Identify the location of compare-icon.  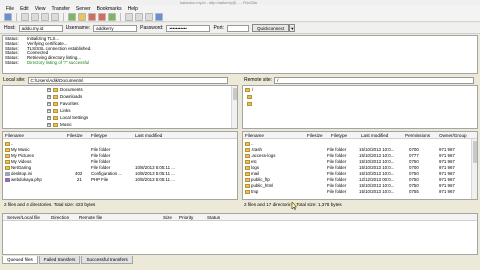
(139, 16).